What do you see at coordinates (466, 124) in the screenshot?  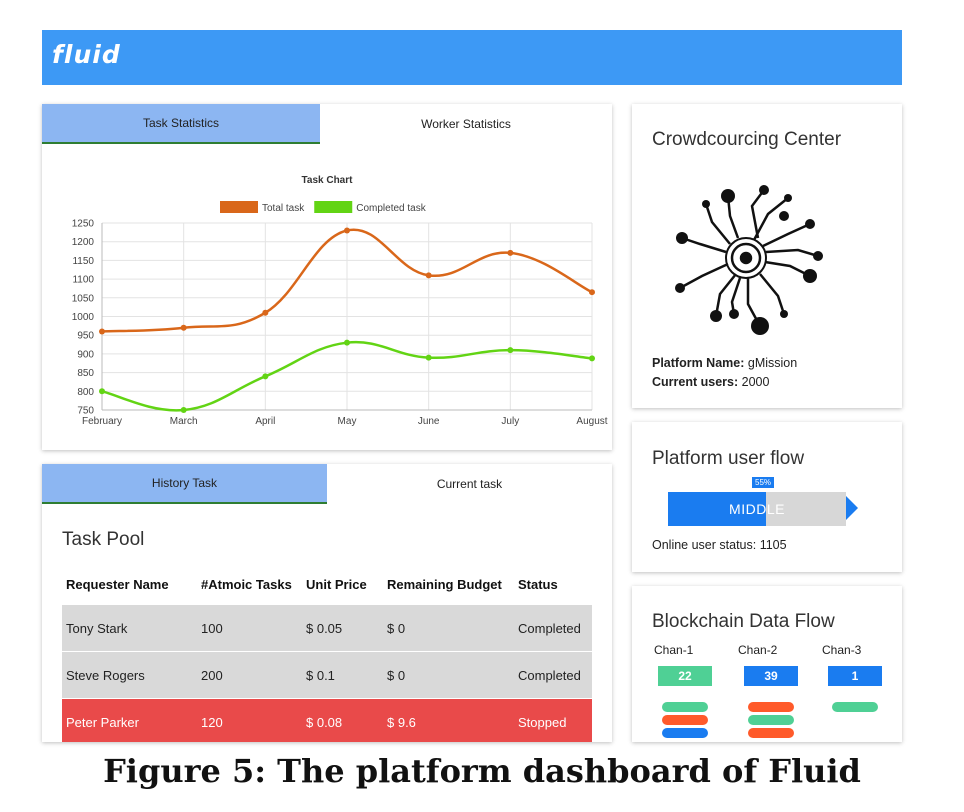 I see `tab-worker-statistics: Worker Statistics` at bounding box center [466, 124].